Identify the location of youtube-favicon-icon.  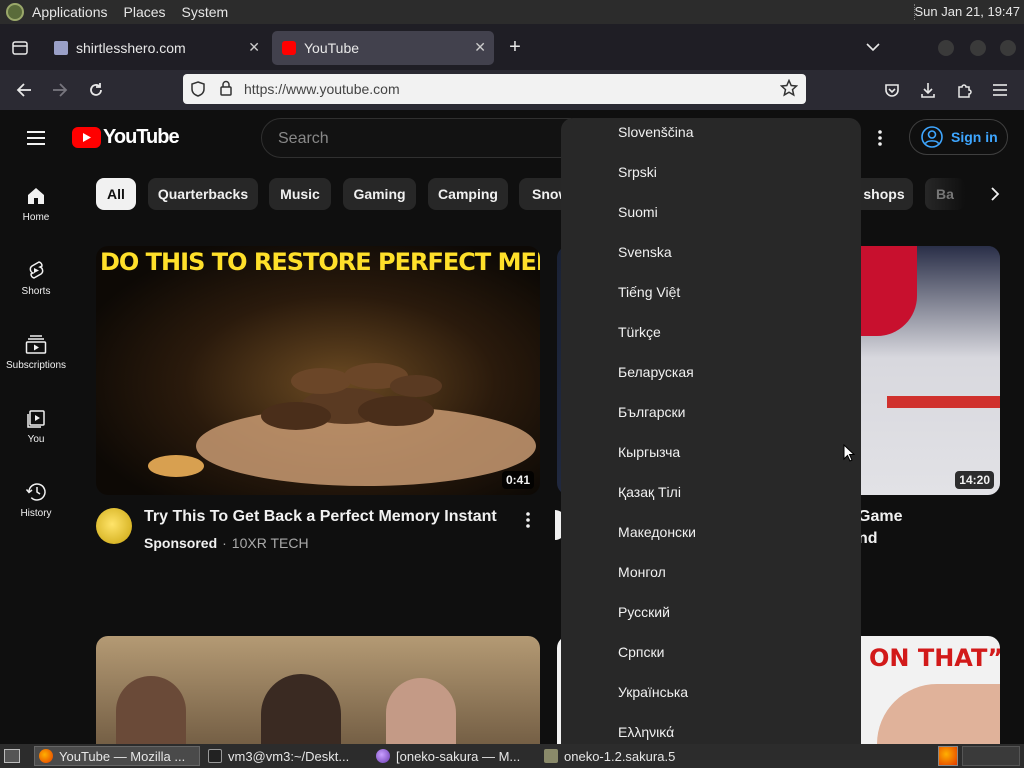
(289, 48).